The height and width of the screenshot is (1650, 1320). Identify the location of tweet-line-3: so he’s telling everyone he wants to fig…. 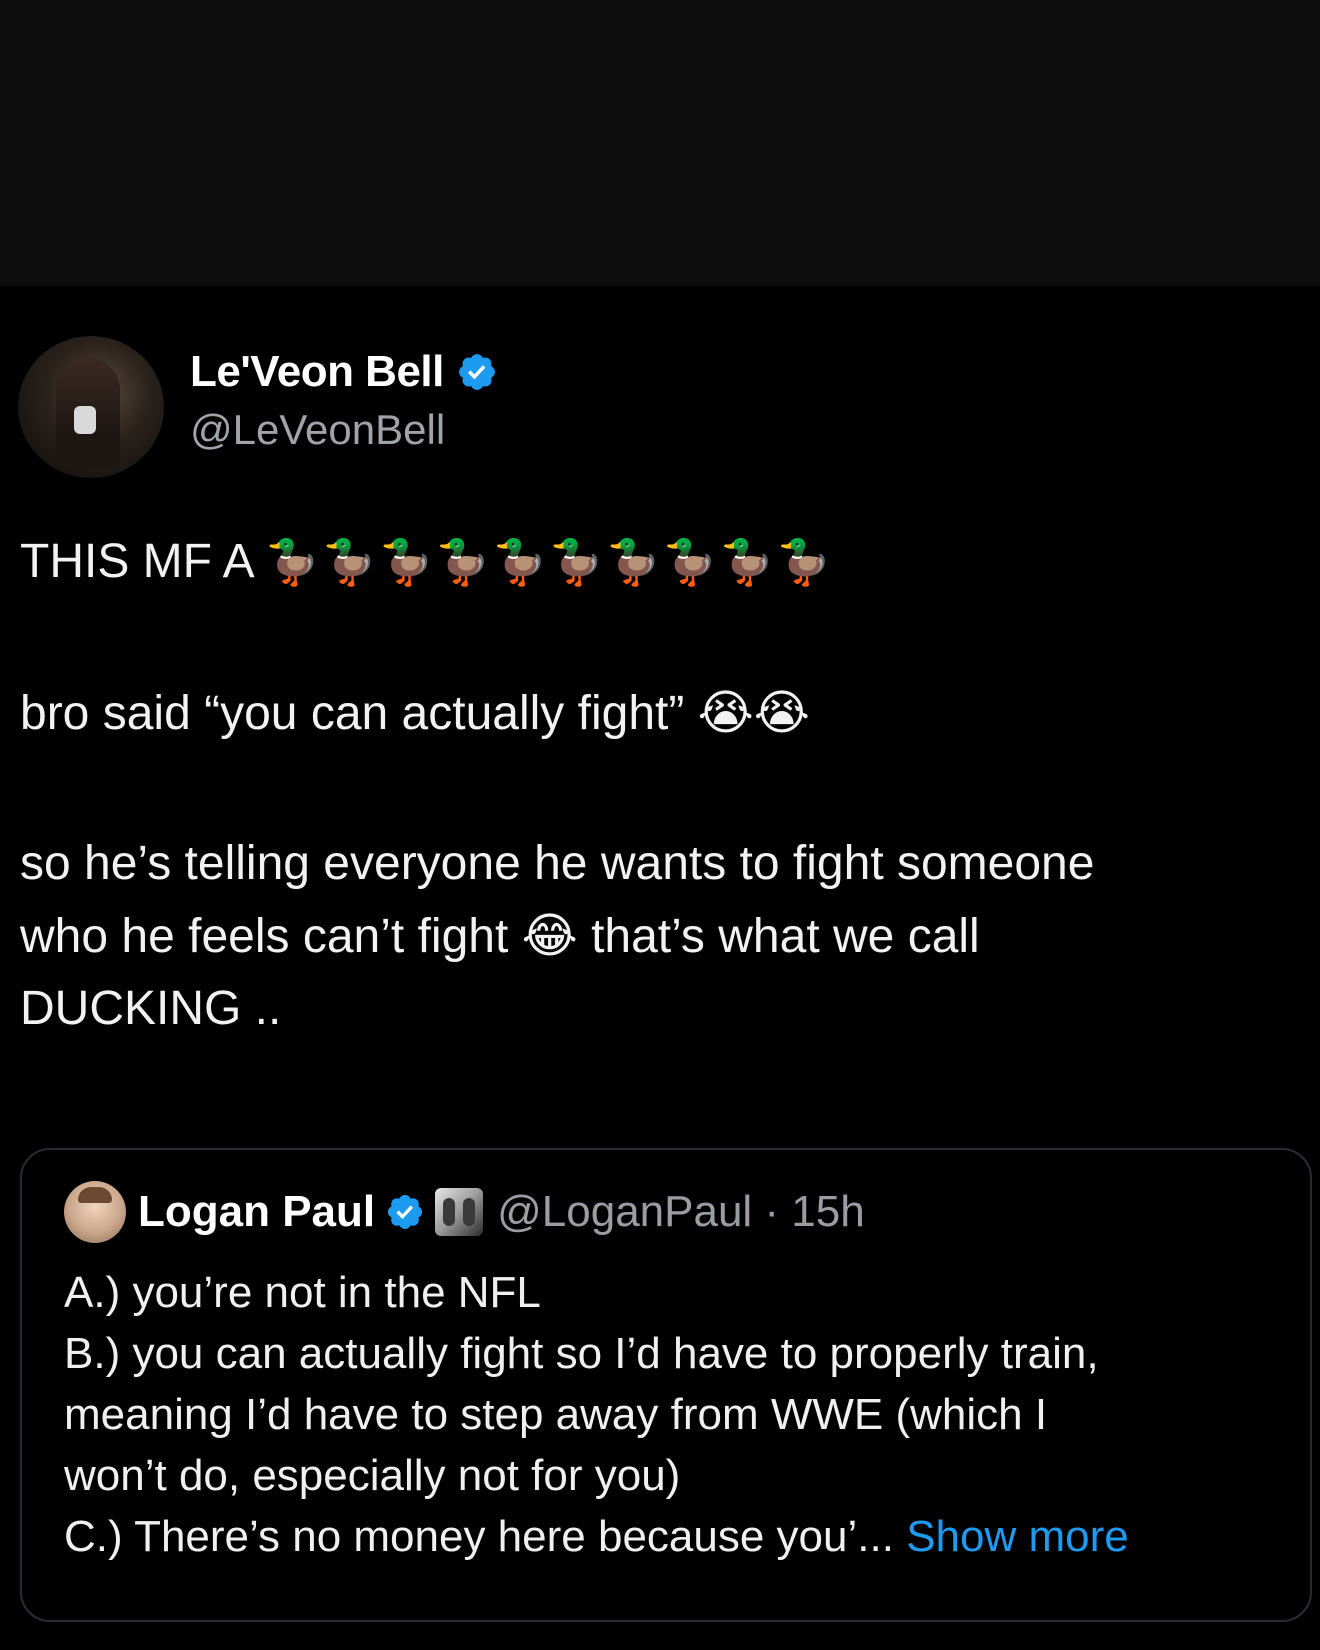
(660, 864).